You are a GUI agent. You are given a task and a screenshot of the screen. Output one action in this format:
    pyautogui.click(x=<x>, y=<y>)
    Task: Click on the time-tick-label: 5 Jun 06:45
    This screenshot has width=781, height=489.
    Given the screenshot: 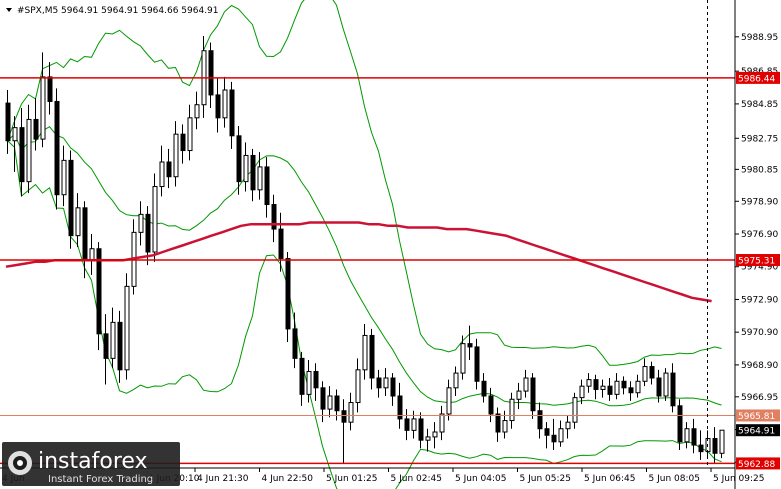 What is the action you would take?
    pyautogui.click(x=609, y=479)
    